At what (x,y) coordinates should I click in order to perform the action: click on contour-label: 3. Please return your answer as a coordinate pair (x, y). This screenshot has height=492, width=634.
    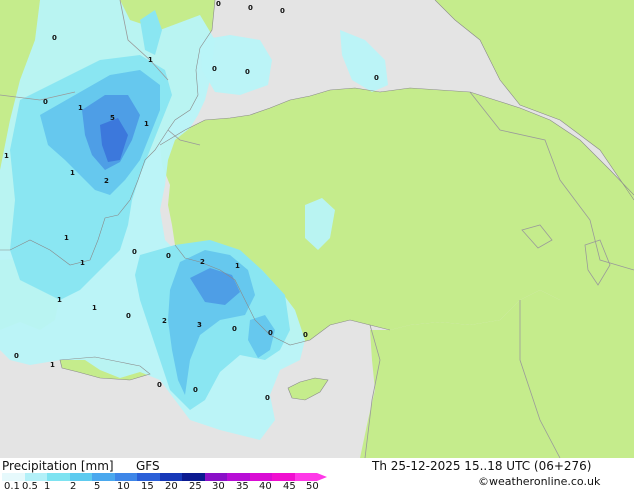
    Looking at the image, I should click on (199, 325).